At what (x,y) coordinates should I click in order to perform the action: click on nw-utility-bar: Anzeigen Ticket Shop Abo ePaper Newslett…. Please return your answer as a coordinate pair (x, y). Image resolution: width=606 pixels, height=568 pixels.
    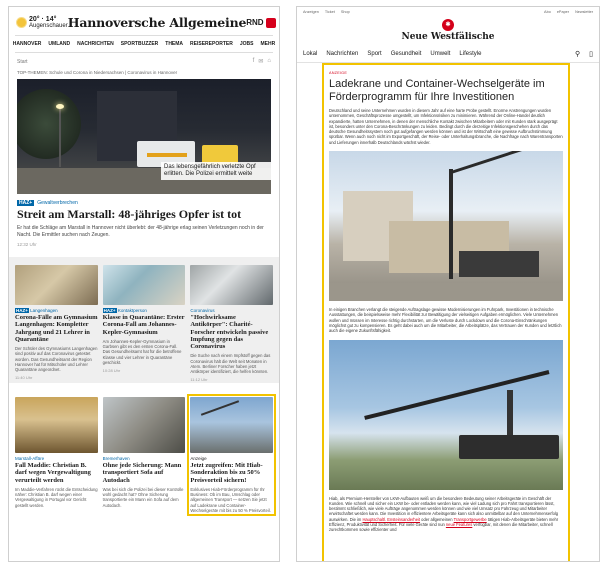
    Looking at the image, I should click on (448, 12).